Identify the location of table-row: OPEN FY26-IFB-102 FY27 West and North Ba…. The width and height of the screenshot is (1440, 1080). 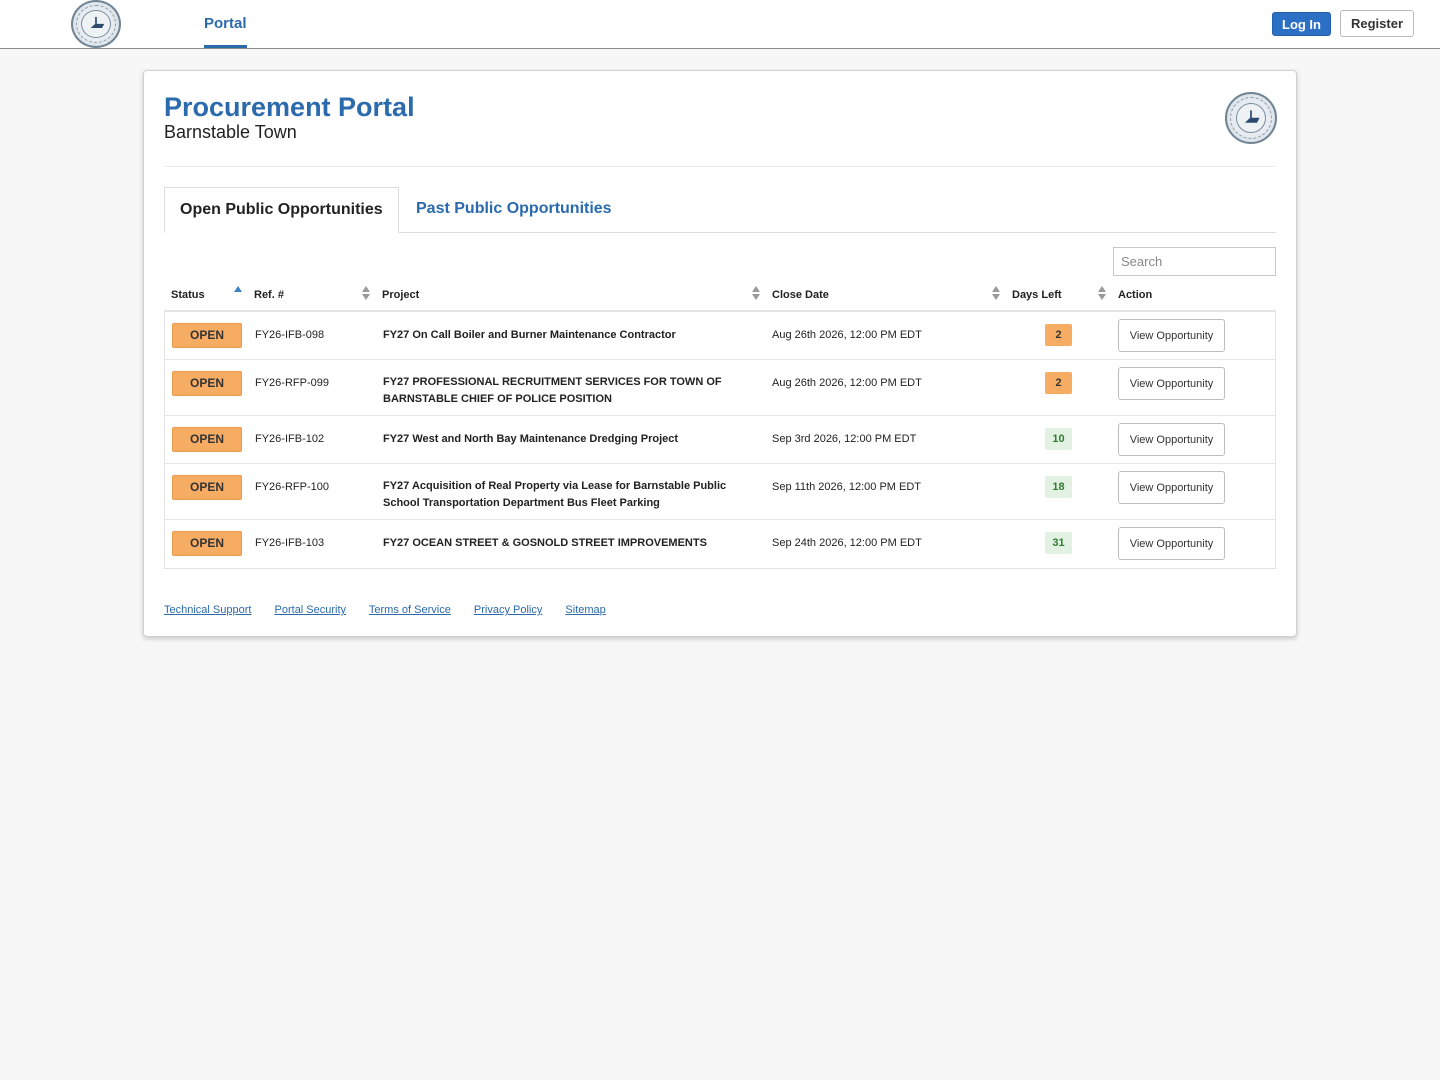
(720, 440).